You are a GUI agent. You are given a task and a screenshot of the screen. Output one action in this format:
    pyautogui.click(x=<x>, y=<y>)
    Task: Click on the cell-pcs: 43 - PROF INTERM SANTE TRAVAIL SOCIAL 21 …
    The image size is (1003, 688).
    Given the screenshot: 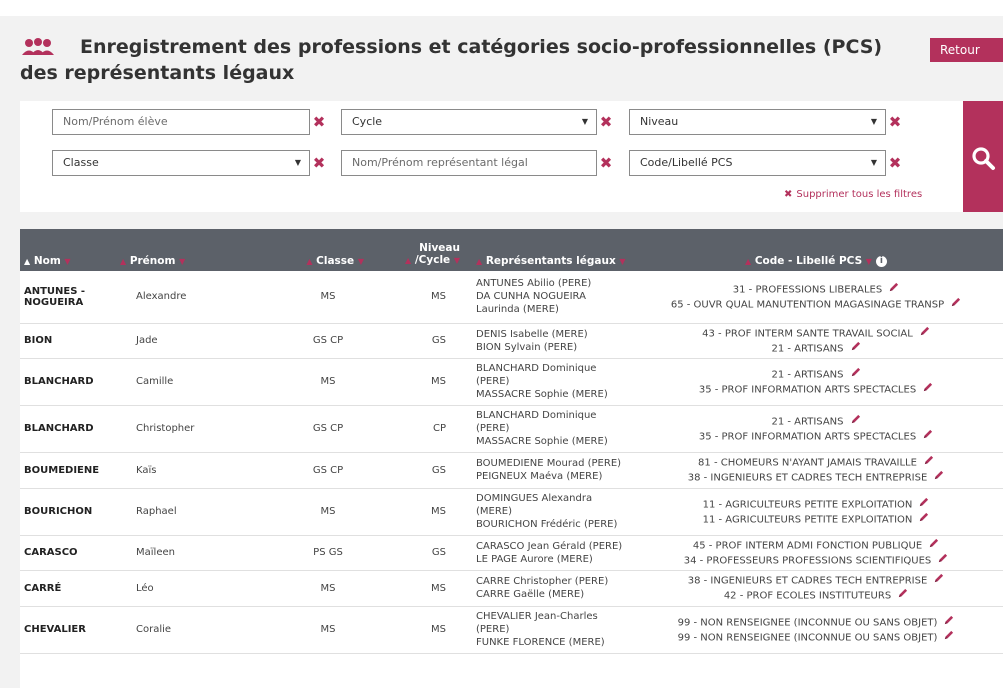 What is the action you would take?
    pyautogui.click(x=816, y=341)
    